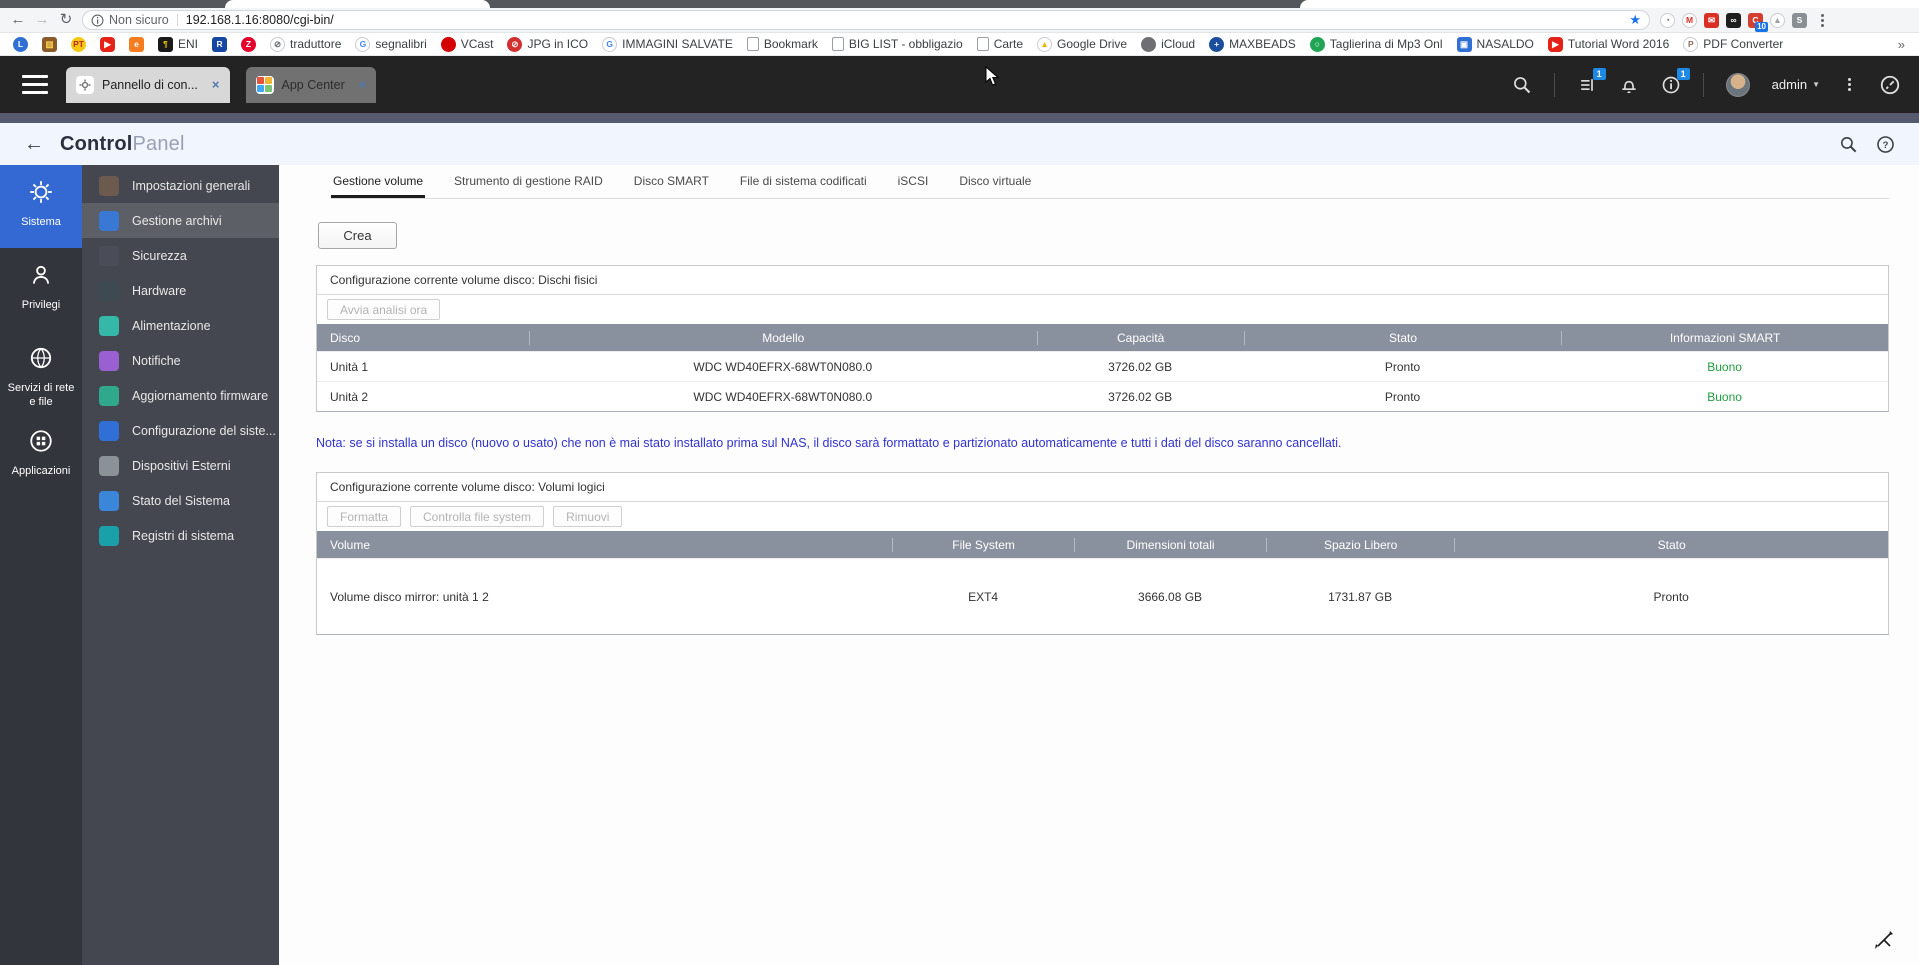 This screenshot has width=1919, height=965. What do you see at coordinates (1799, 20) in the screenshot?
I see `extension-icon: S` at bounding box center [1799, 20].